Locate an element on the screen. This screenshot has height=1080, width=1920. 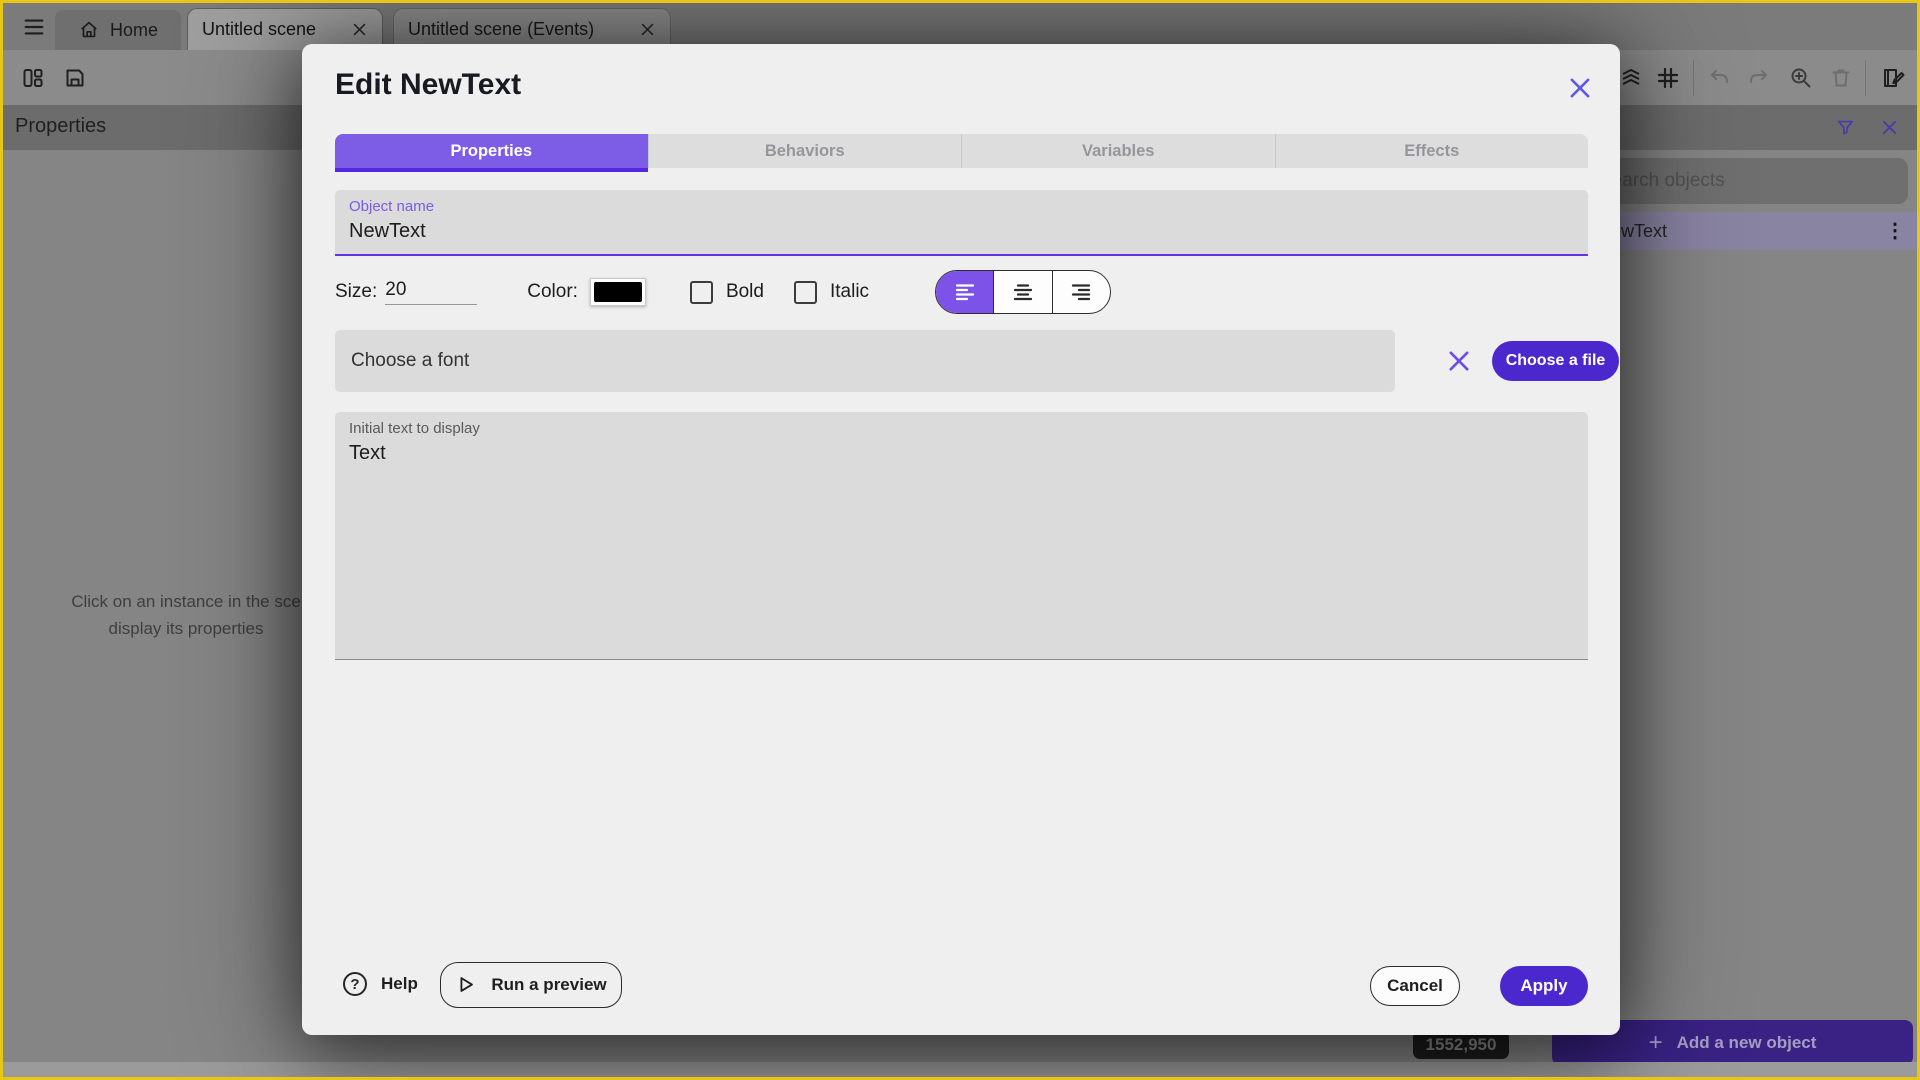
font-row: Choose a font Choose a file is located at coordinates (977, 361).